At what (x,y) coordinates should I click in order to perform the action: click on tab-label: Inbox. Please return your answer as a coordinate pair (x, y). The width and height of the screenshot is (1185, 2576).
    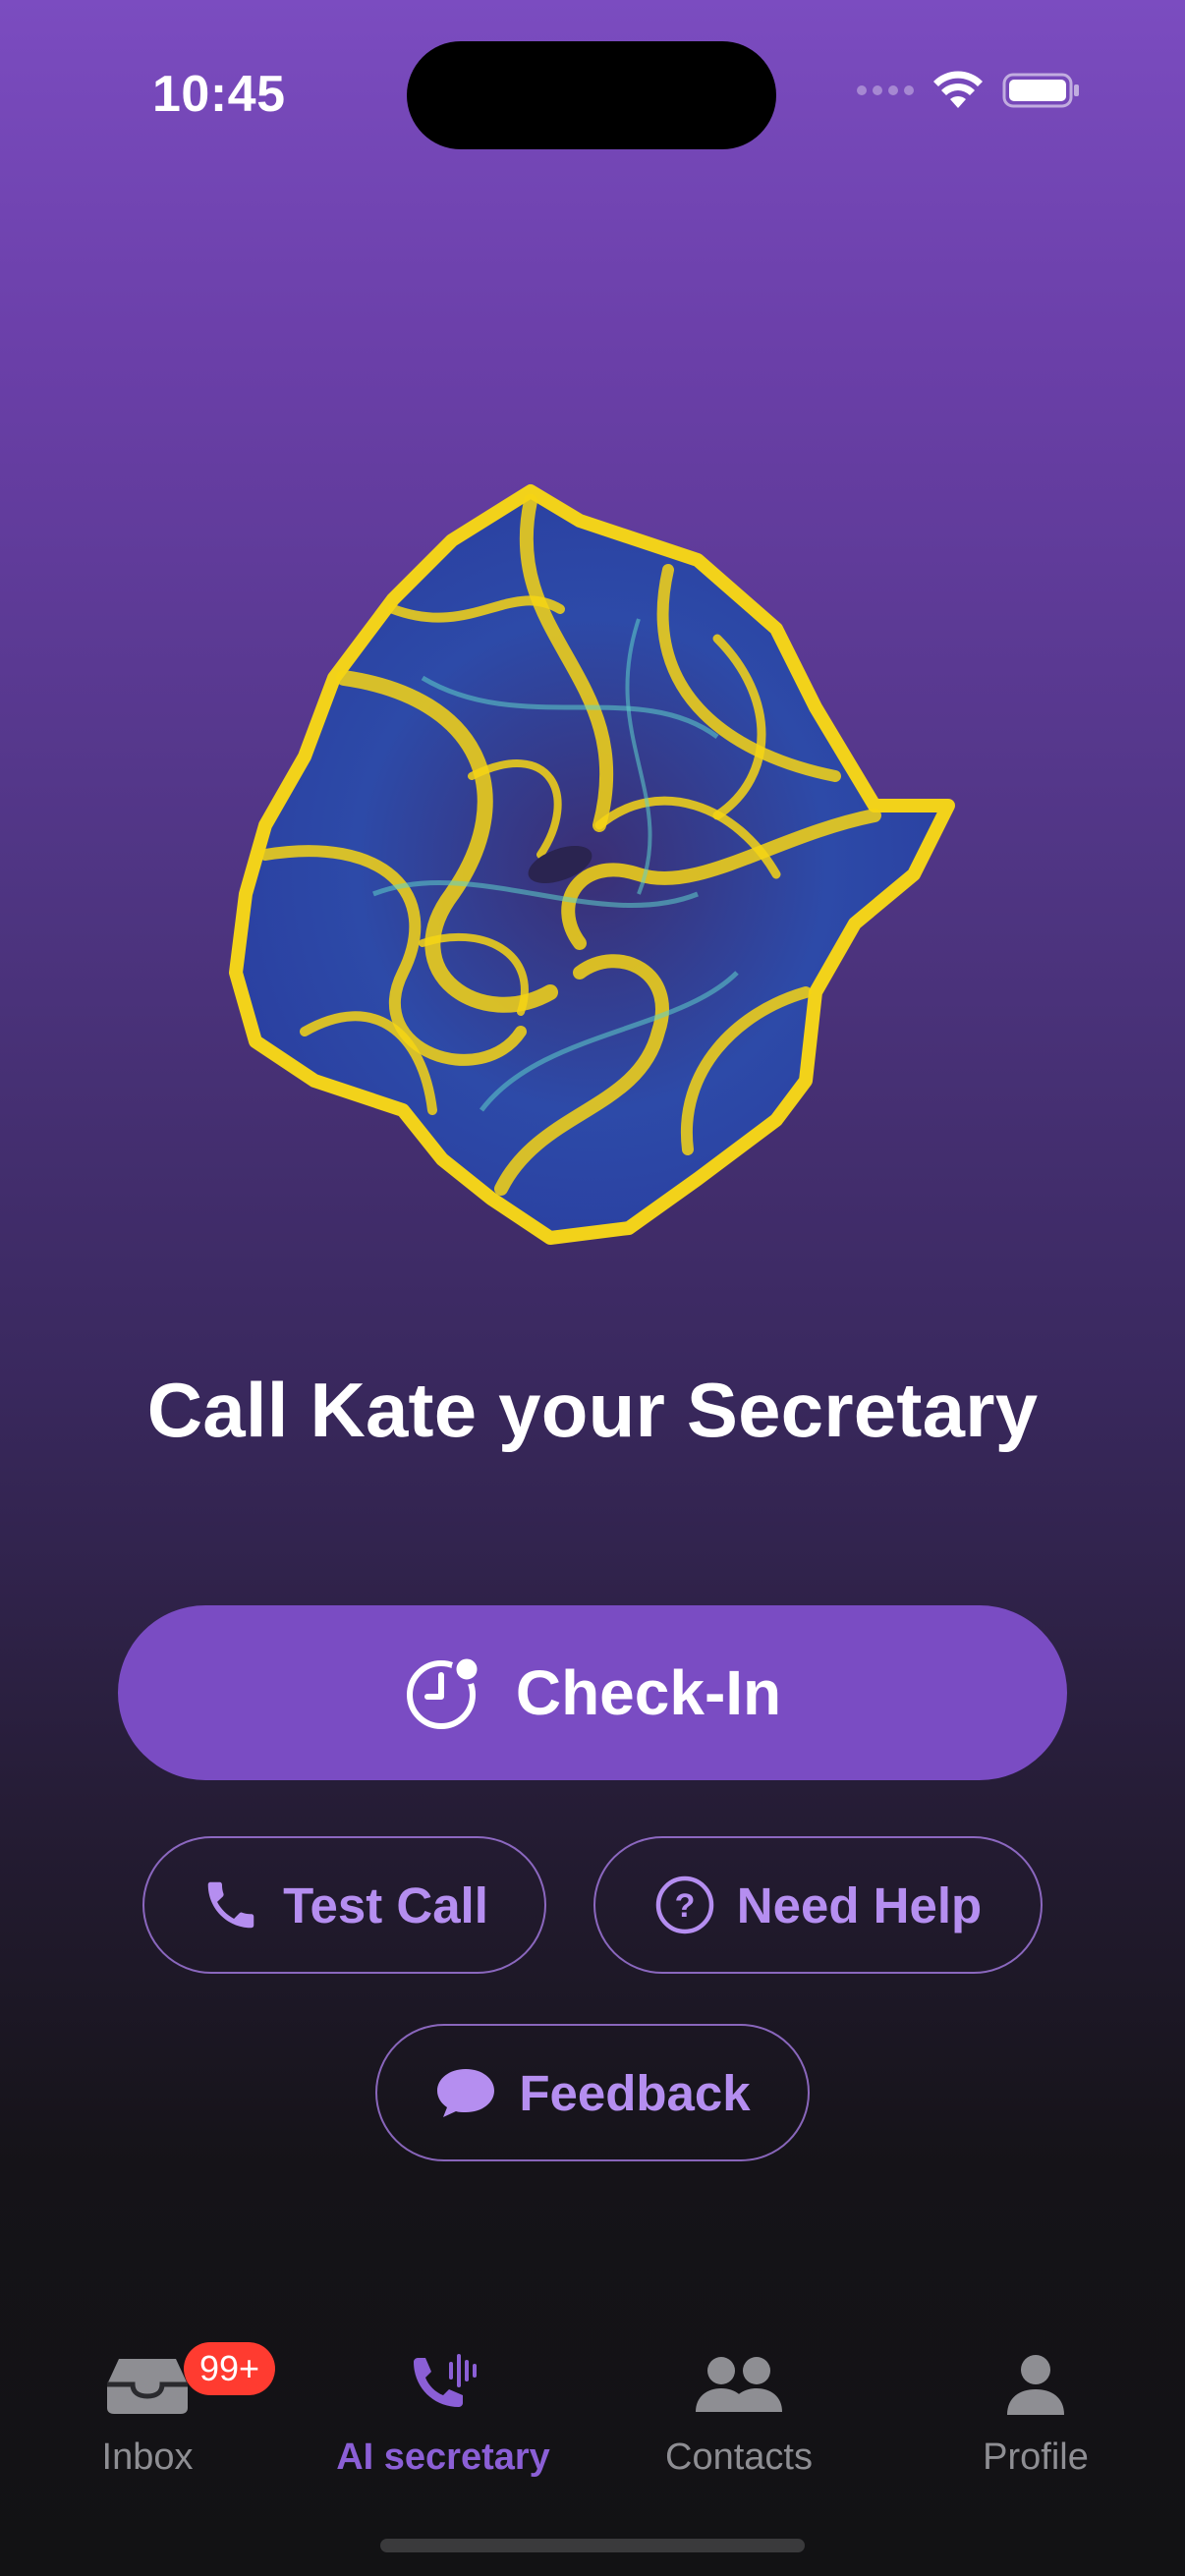
    Looking at the image, I should click on (148, 2457).